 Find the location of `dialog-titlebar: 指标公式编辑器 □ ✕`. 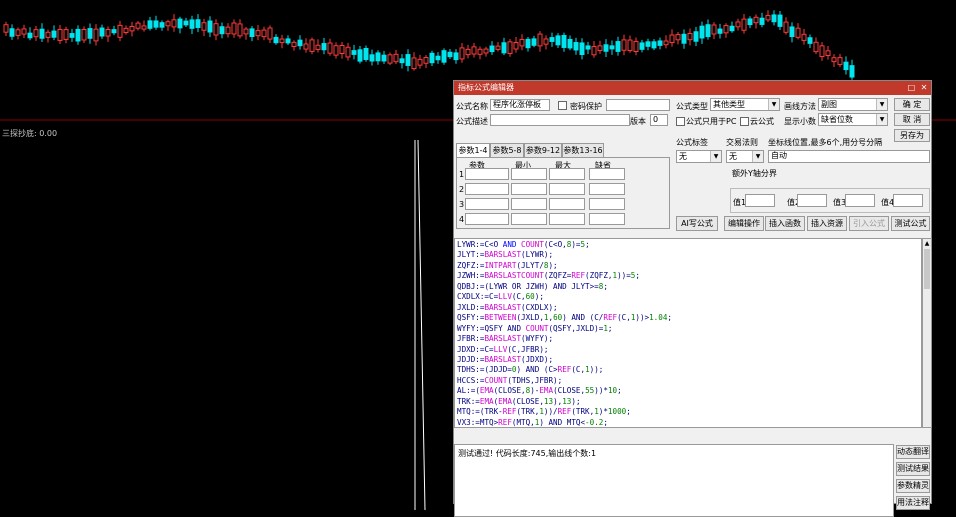

dialog-titlebar: 指标公式编辑器 □ ✕ is located at coordinates (692, 88).